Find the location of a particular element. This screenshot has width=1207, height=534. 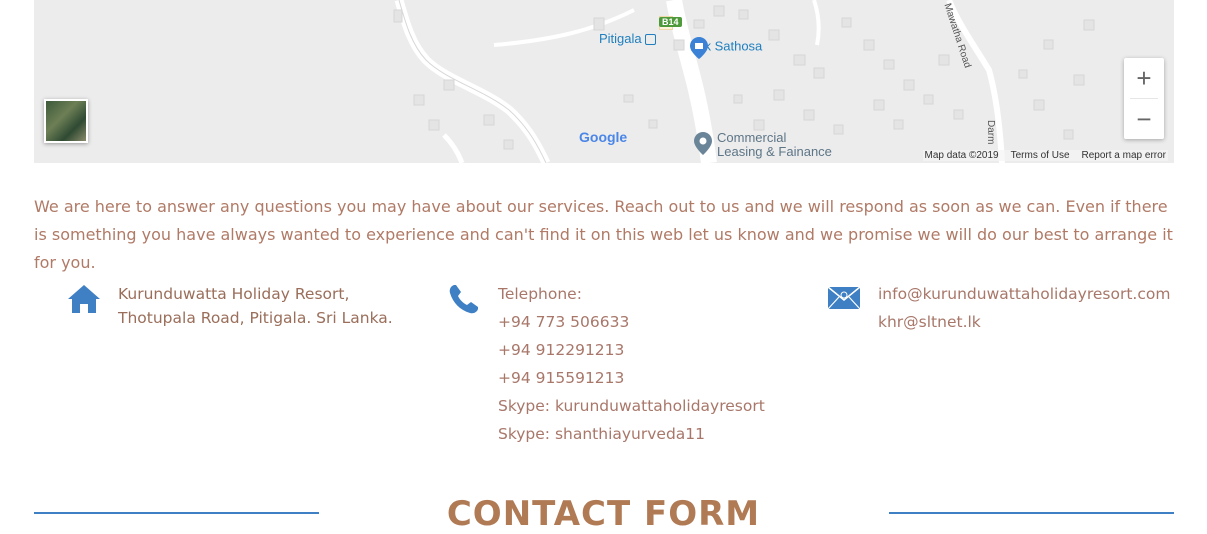

skype-1: Skype: kurunduwattaholidayresort is located at coordinates (631, 406).